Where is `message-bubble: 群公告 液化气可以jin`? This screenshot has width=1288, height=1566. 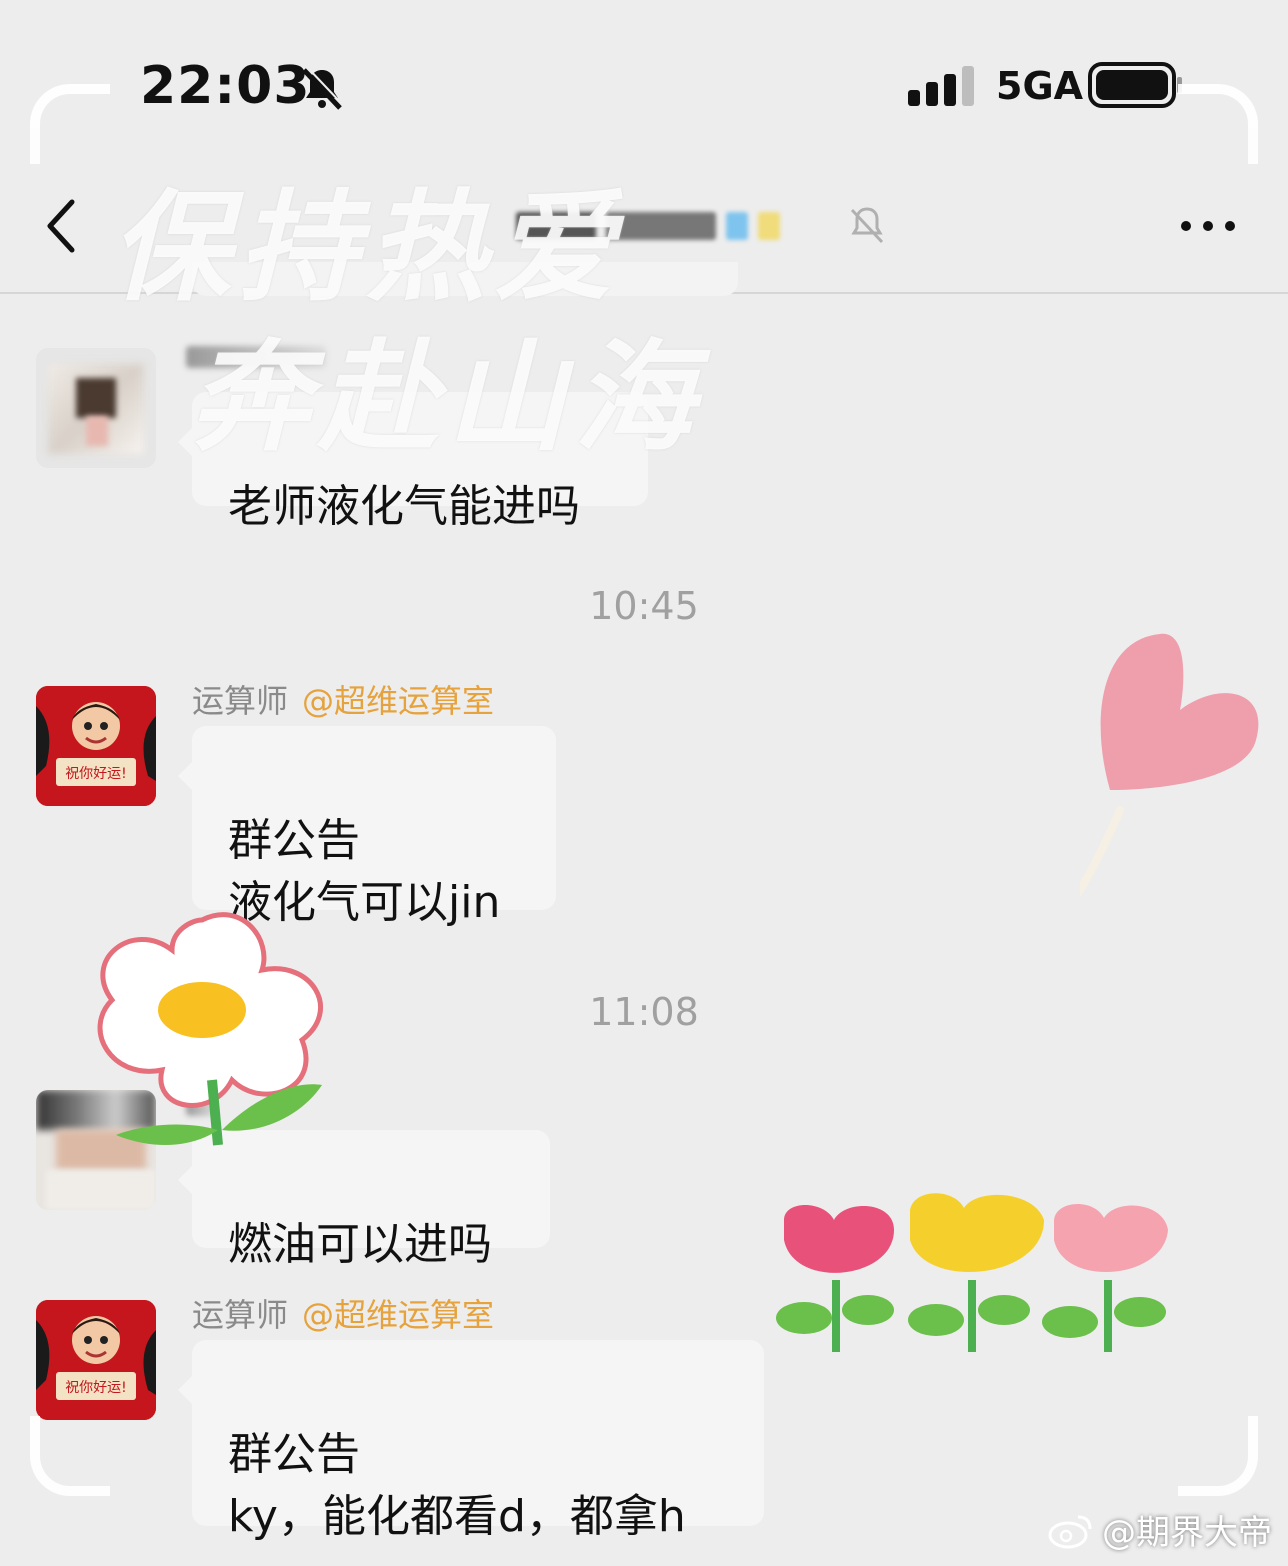 message-bubble: 群公告 液化气可以jin is located at coordinates (367, 827).